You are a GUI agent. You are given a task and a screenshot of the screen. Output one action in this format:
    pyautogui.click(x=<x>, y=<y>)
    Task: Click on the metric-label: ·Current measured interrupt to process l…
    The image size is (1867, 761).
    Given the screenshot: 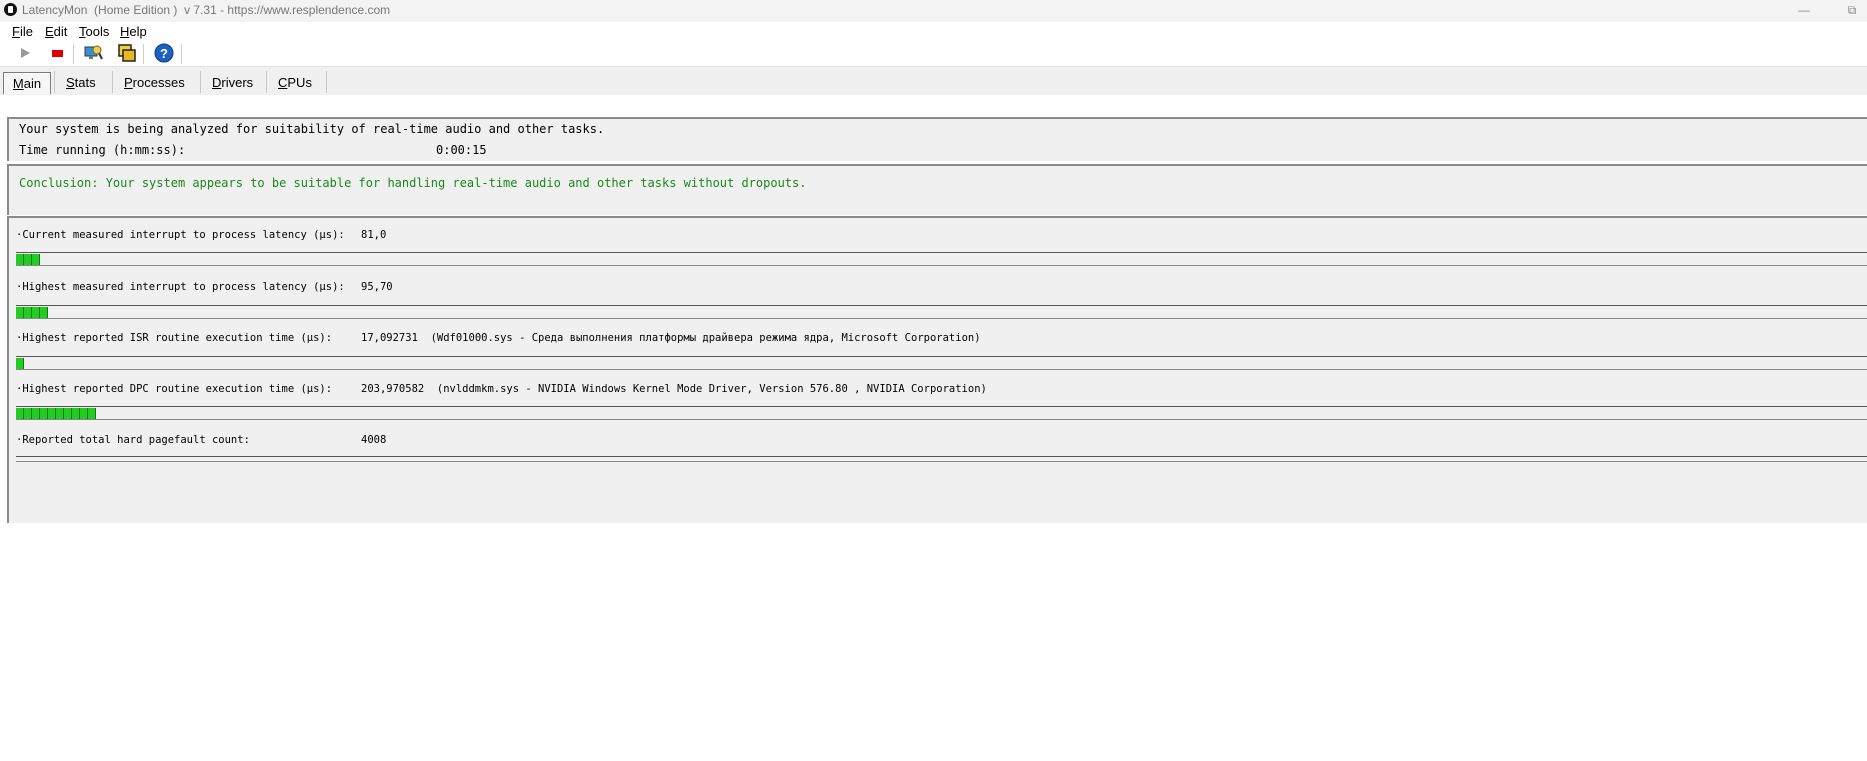 What is the action you would take?
    pyautogui.click(x=180, y=235)
    